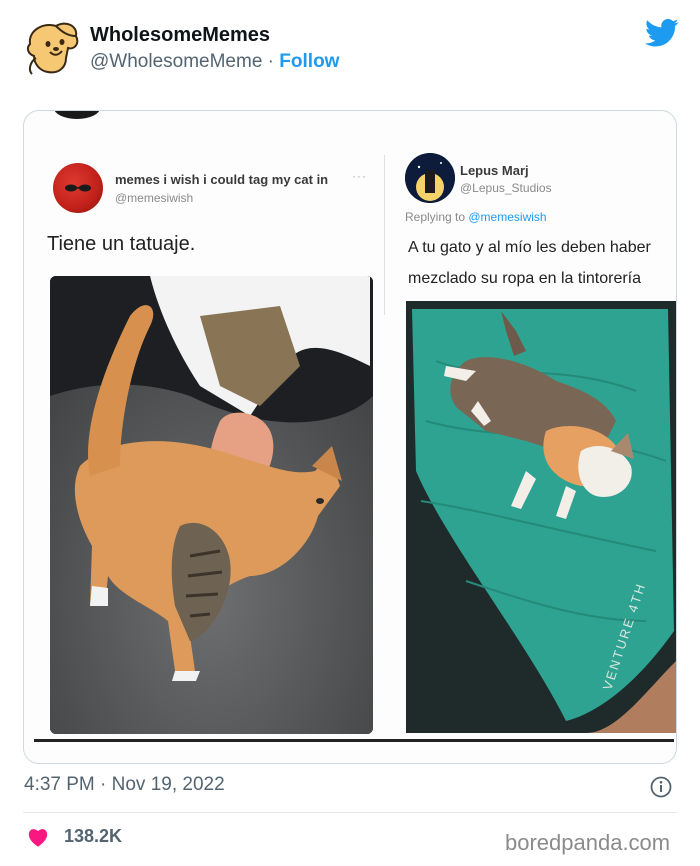 The image size is (700, 866). I want to click on twitter-bird-icon, so click(662, 33).